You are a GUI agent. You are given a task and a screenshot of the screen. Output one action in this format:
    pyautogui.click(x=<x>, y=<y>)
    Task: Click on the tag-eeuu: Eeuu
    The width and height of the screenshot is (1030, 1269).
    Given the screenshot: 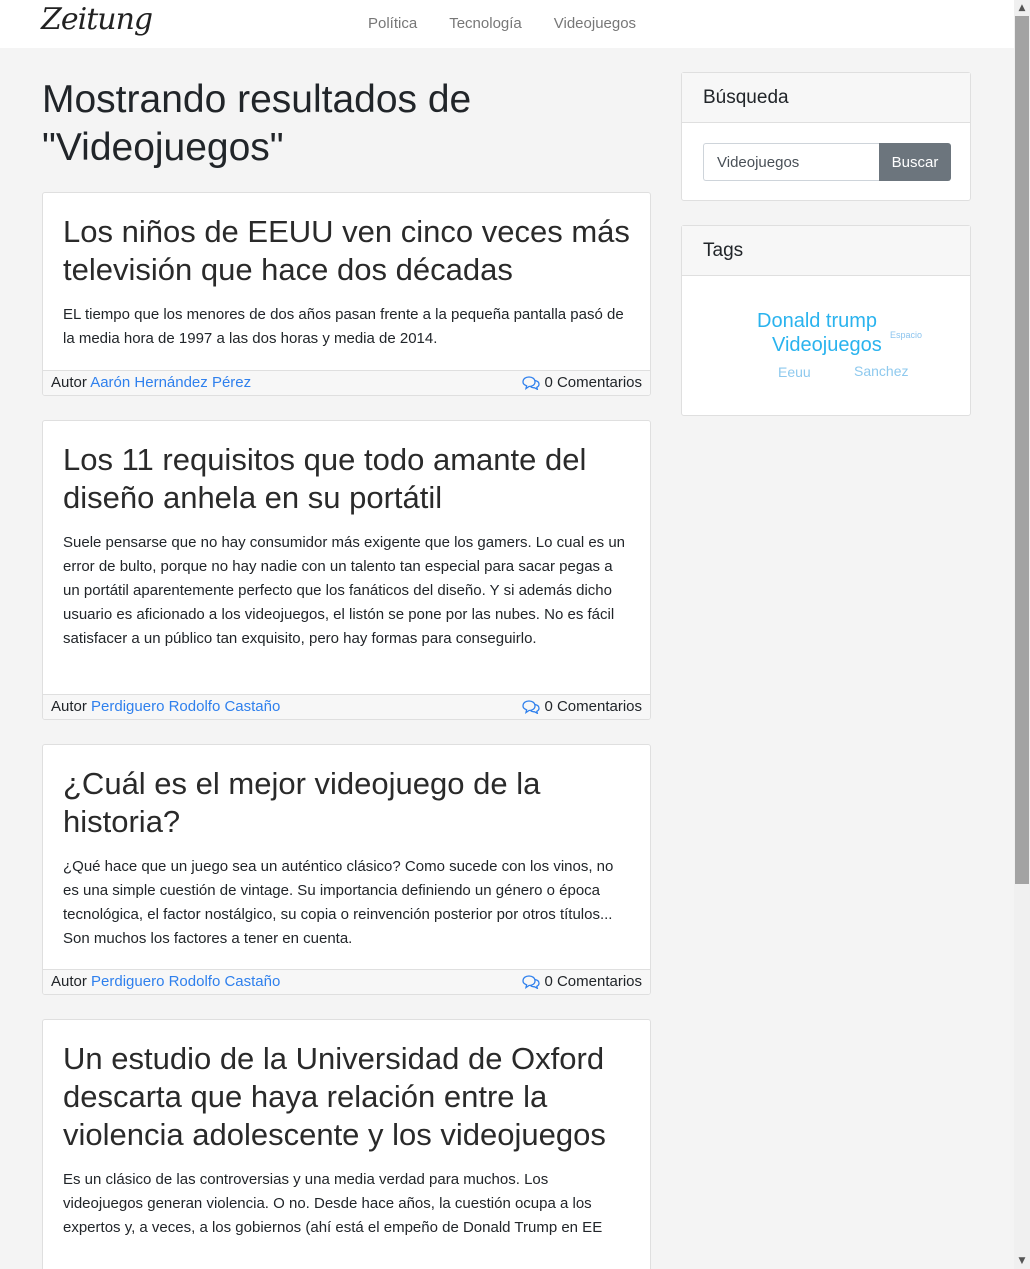 What is the action you would take?
    pyautogui.click(x=794, y=372)
    